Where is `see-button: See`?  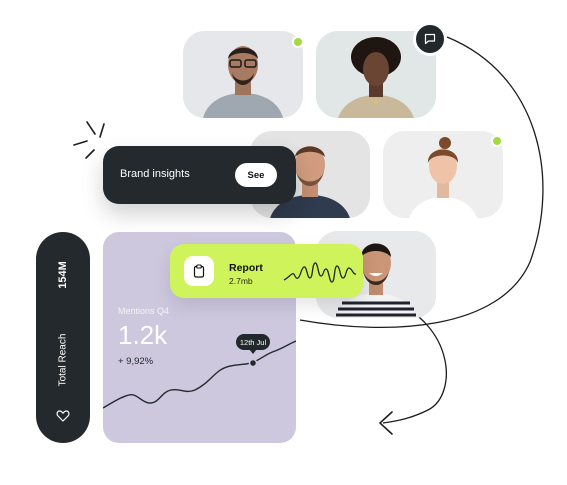
see-button: See is located at coordinates (256, 175).